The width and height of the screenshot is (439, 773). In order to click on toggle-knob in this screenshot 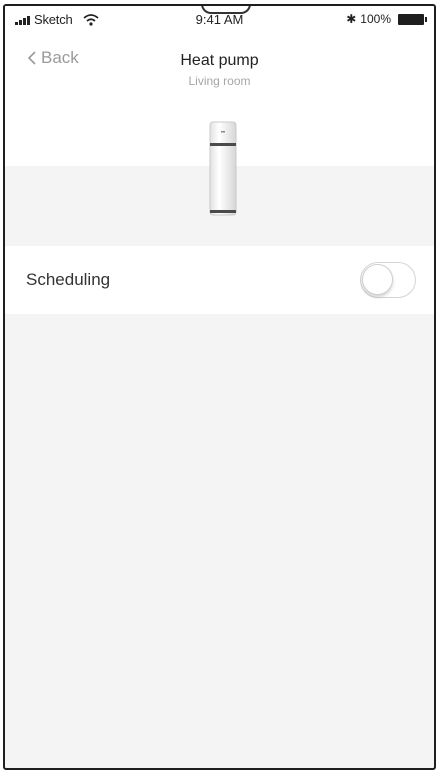, I will do `click(377, 279)`.